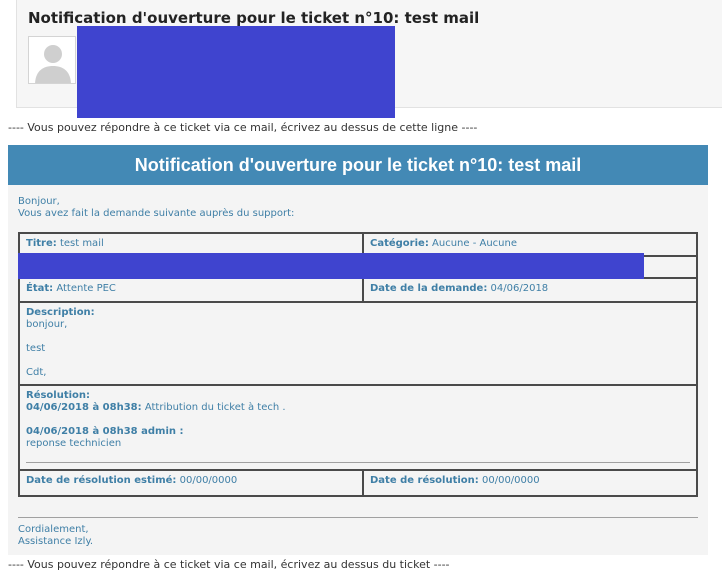  I want to click on date-demande-cell: Date de la demande: 04/06/2018, so click(530, 290).